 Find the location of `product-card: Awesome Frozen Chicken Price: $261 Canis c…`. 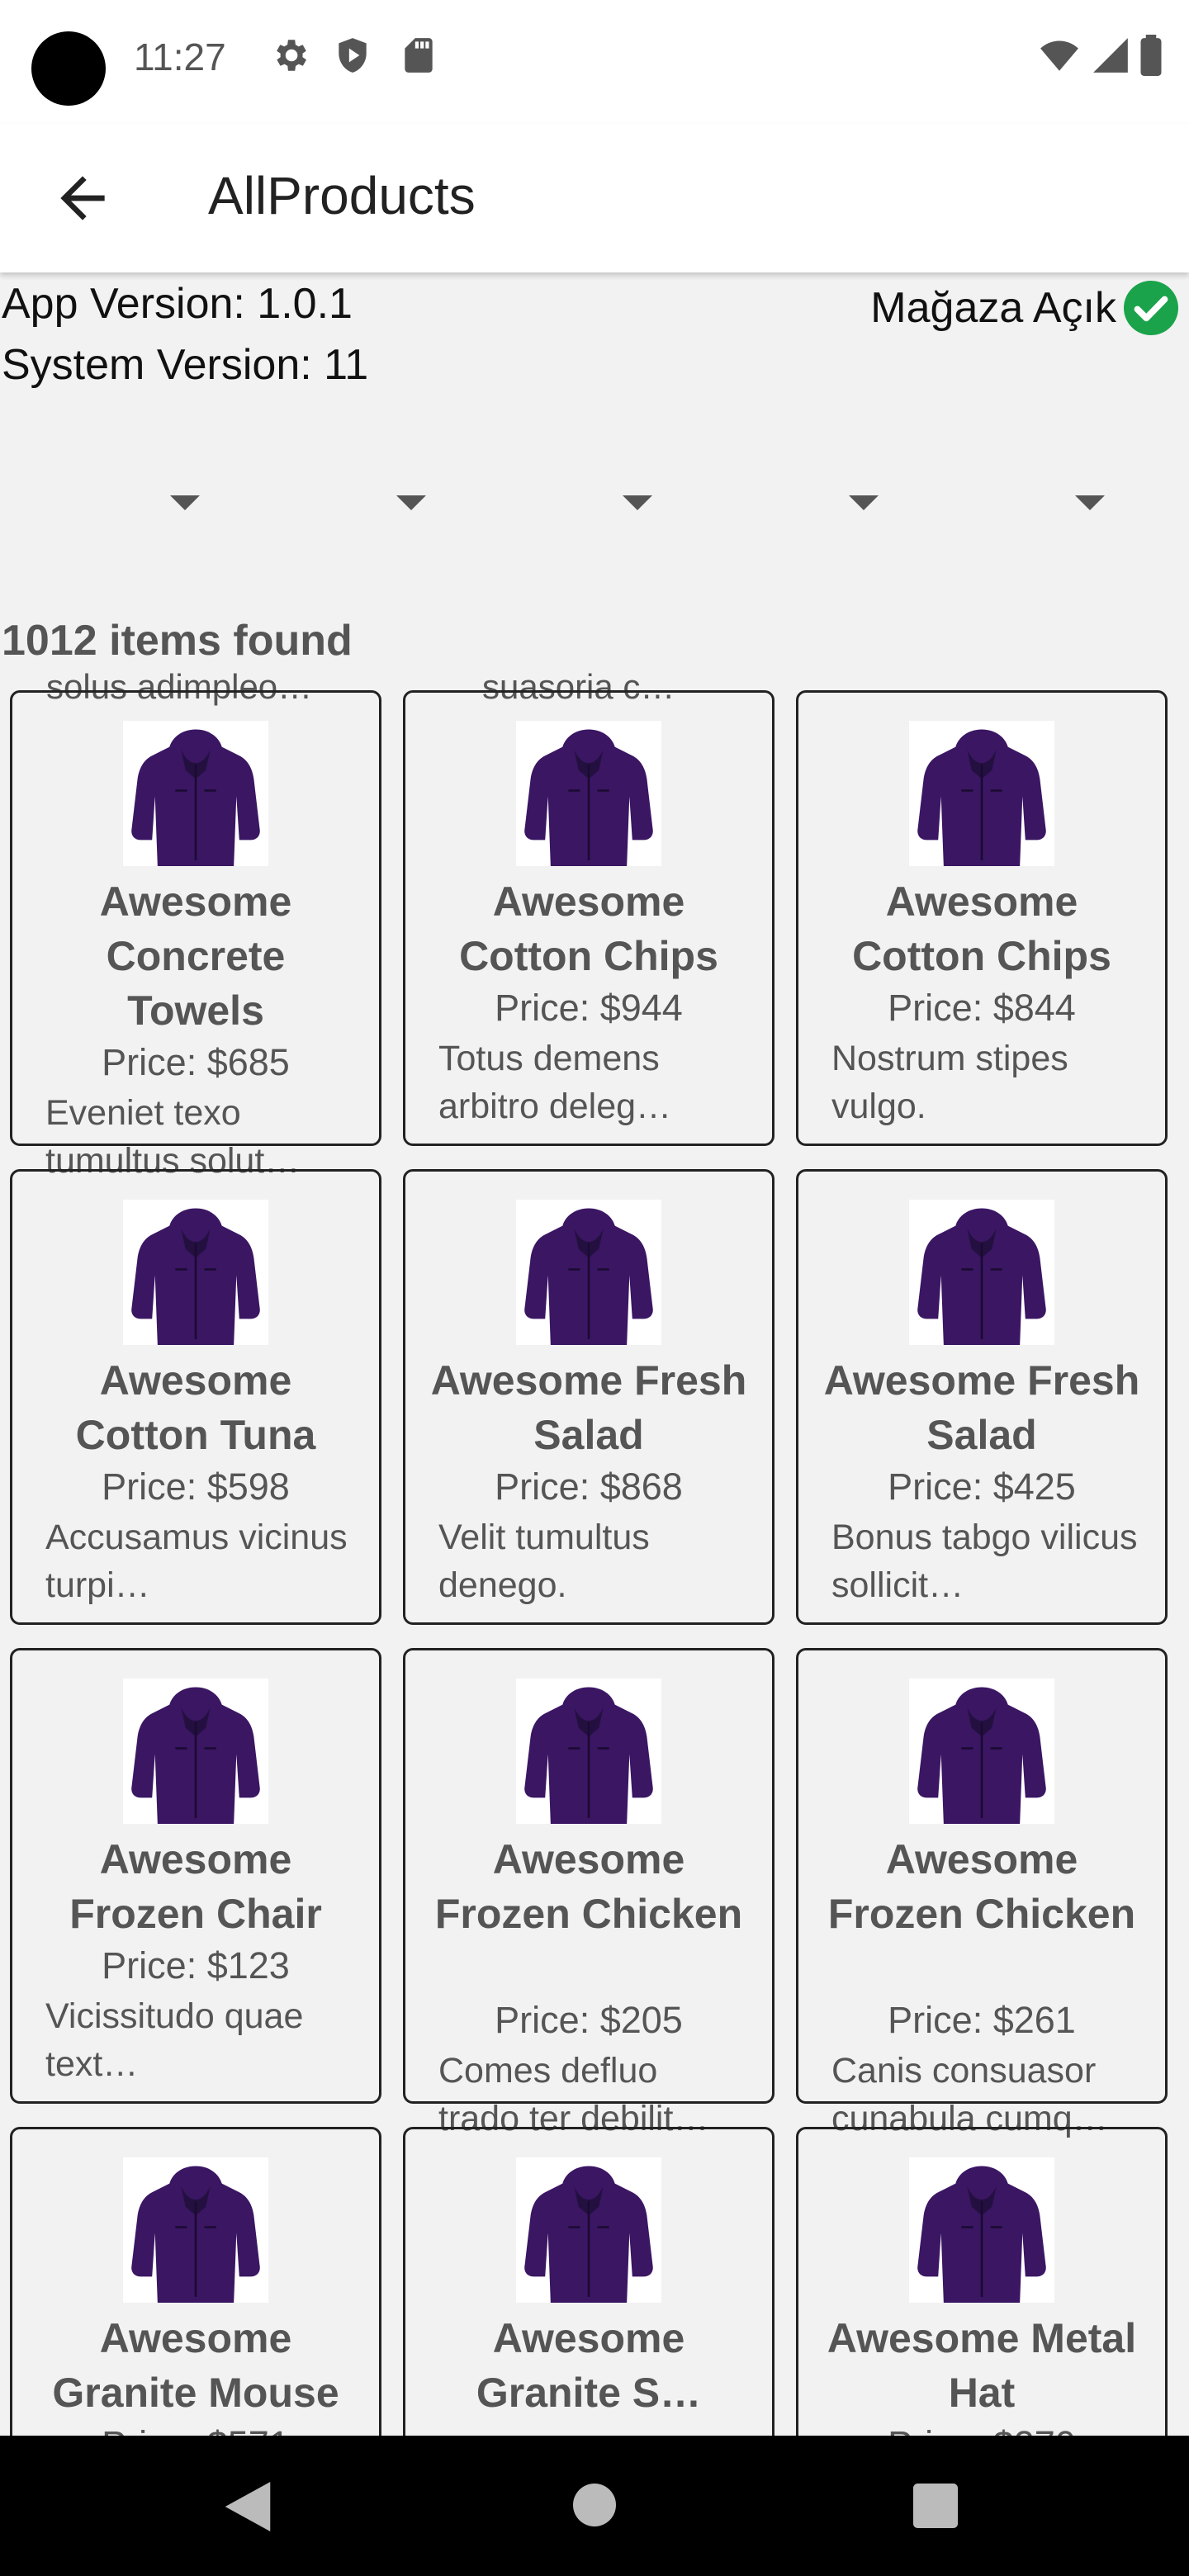

product-card: Awesome Frozen Chicken Price: $261 Canis c… is located at coordinates (982, 1893).